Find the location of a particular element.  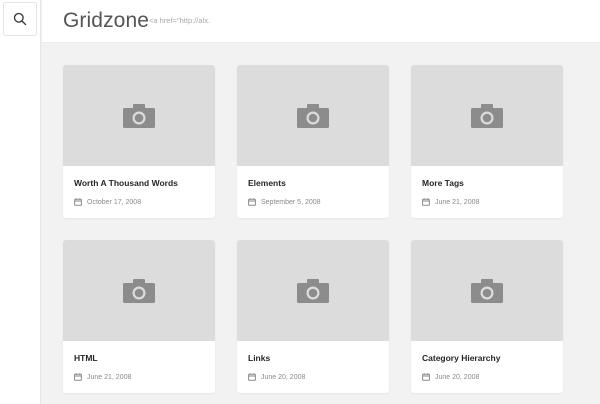

post-card: More Tags June 21, 2008 is located at coordinates (487, 141).